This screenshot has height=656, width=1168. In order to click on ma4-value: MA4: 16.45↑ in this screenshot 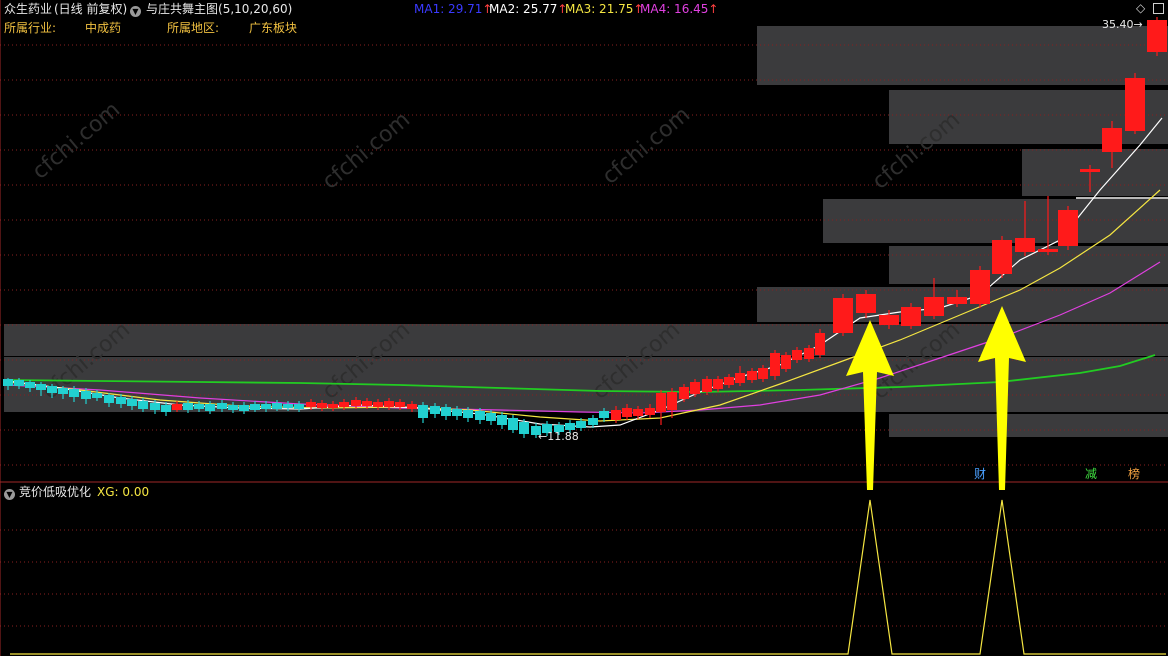, I will do `click(679, 9)`.